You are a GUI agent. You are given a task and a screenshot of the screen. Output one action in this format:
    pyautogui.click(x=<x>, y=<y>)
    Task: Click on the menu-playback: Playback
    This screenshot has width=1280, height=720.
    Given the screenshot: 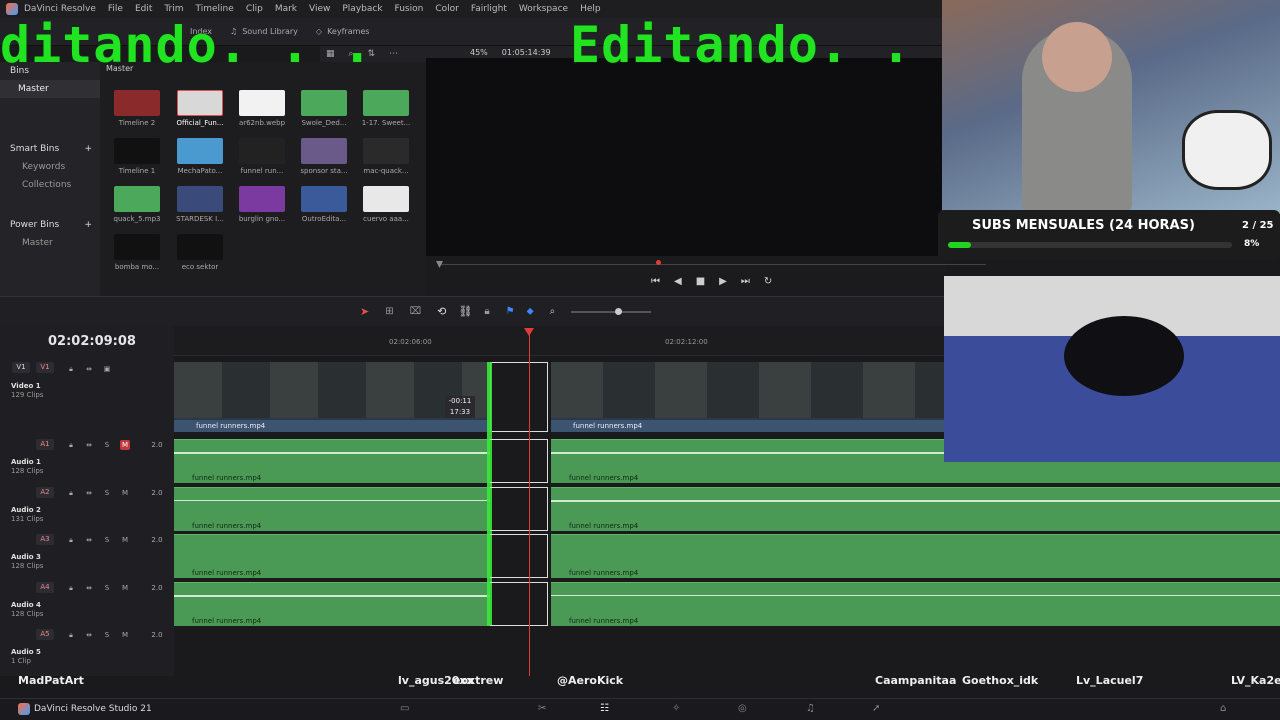 What is the action you would take?
    pyautogui.click(x=362, y=9)
    